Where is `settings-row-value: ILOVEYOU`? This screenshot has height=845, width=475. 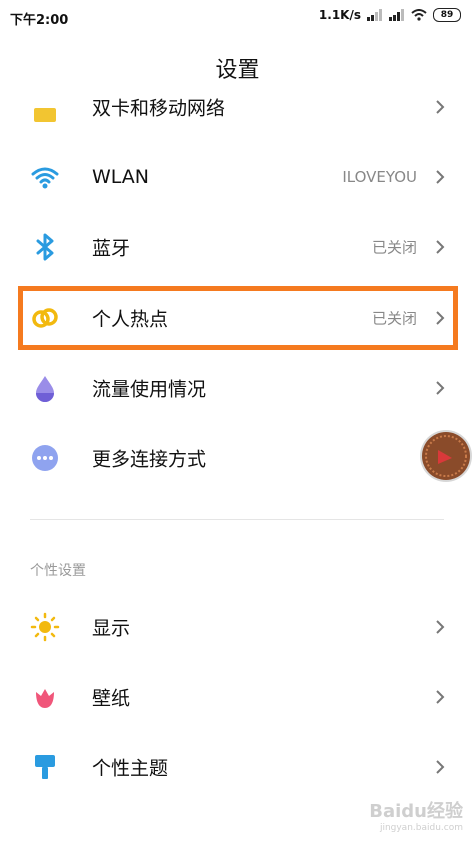
settings-row-value: ILOVEYOU is located at coordinates (379, 177).